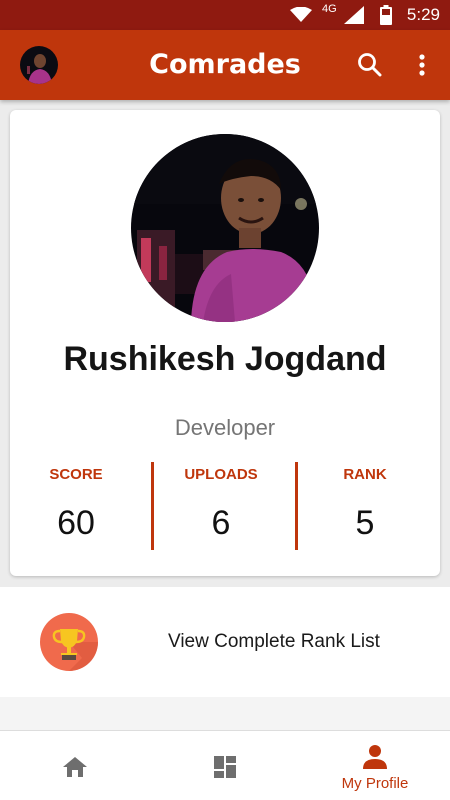  I want to click on stat-label: SCORE, so click(76, 474).